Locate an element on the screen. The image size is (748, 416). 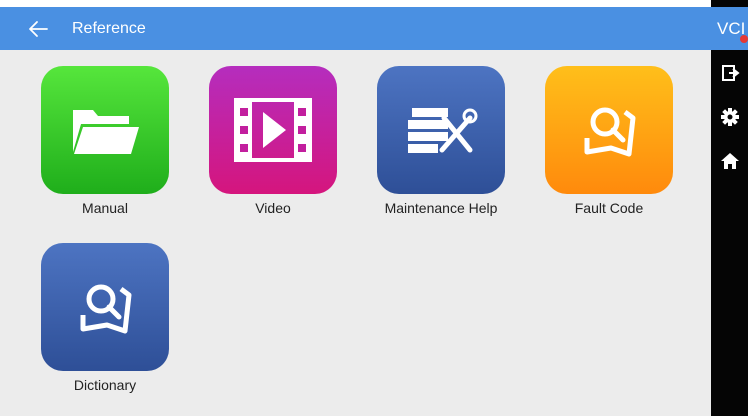
video-label: Video is located at coordinates (273, 208).